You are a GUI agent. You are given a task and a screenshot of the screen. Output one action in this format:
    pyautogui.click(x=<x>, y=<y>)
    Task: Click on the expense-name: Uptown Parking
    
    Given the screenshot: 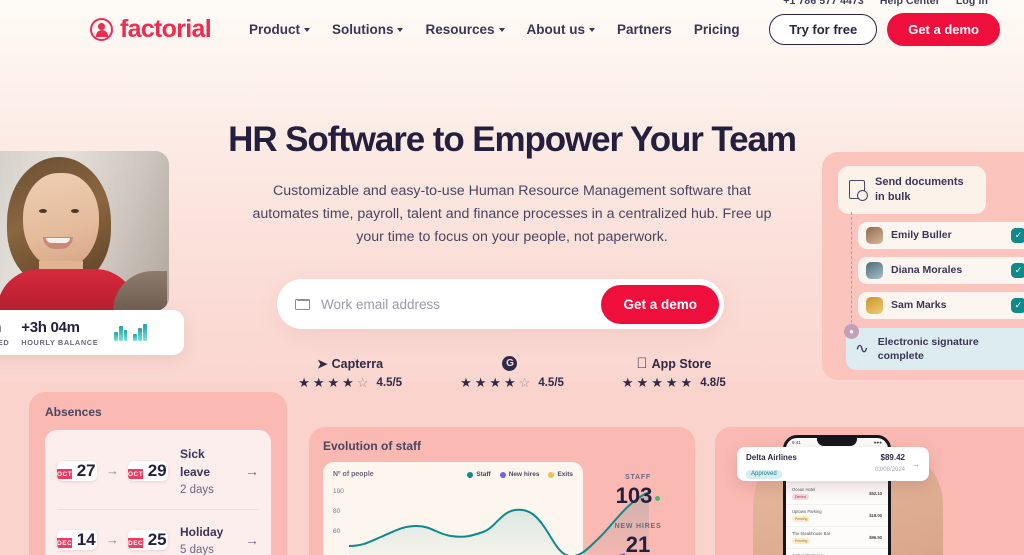 What is the action you would take?
    pyautogui.click(x=807, y=511)
    